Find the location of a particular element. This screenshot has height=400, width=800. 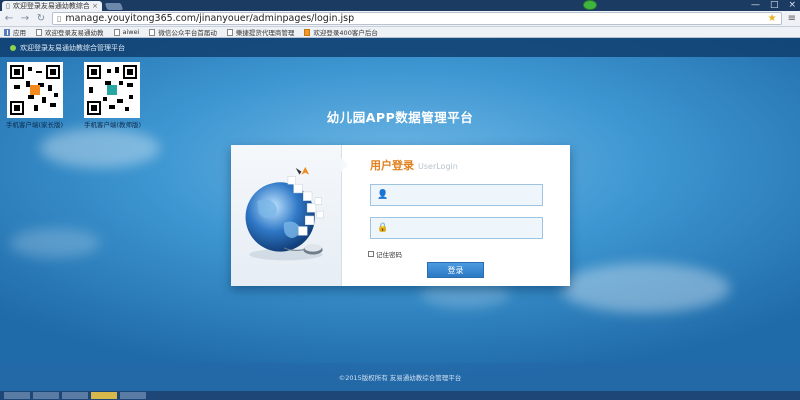

bookmark-label: 欢迎登录400客户后台 is located at coordinates (345, 33).